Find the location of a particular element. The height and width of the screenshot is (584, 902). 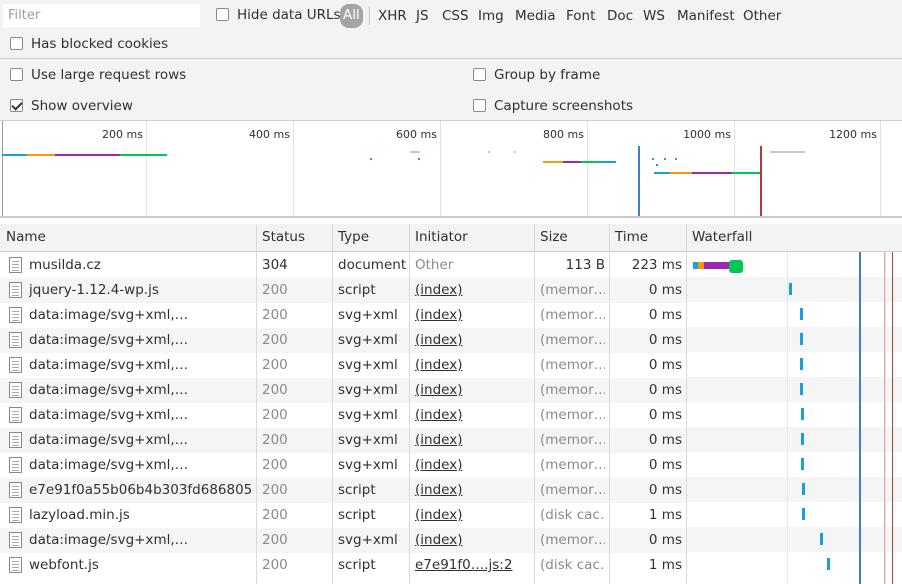

group-by-frame-checkbox is located at coordinates (479, 74).